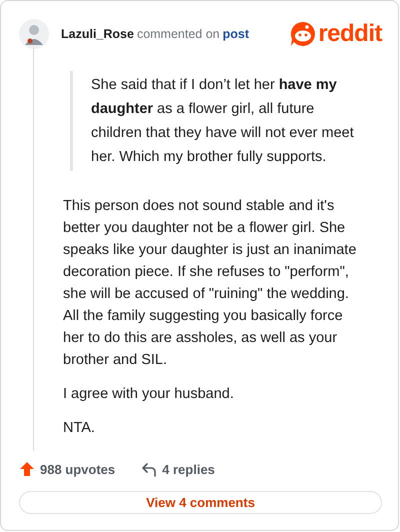 The width and height of the screenshot is (400, 532). Describe the element at coordinates (236, 34) in the screenshot. I see `post-link: post` at that location.